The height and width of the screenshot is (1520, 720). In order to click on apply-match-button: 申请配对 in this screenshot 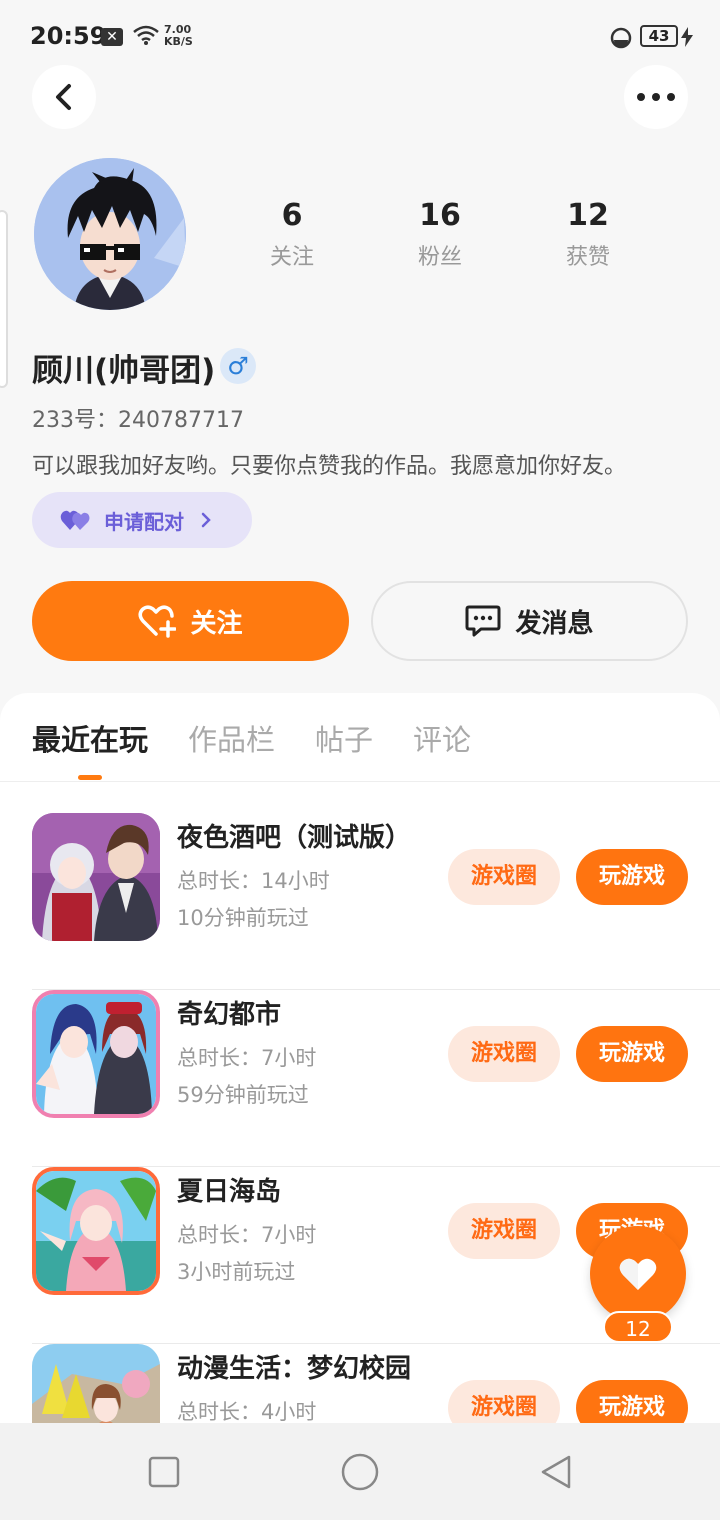, I will do `click(142, 520)`.